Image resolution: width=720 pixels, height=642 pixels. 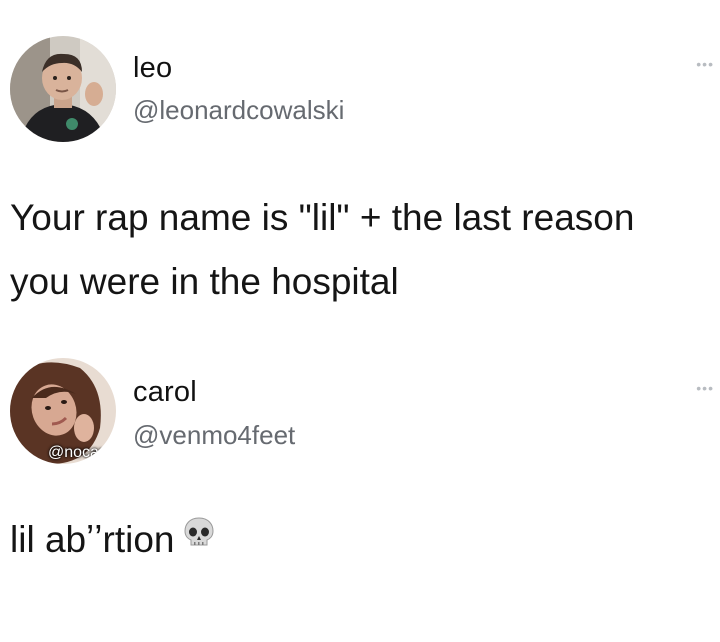 I want to click on avatar-leo-image, so click(x=63, y=89).